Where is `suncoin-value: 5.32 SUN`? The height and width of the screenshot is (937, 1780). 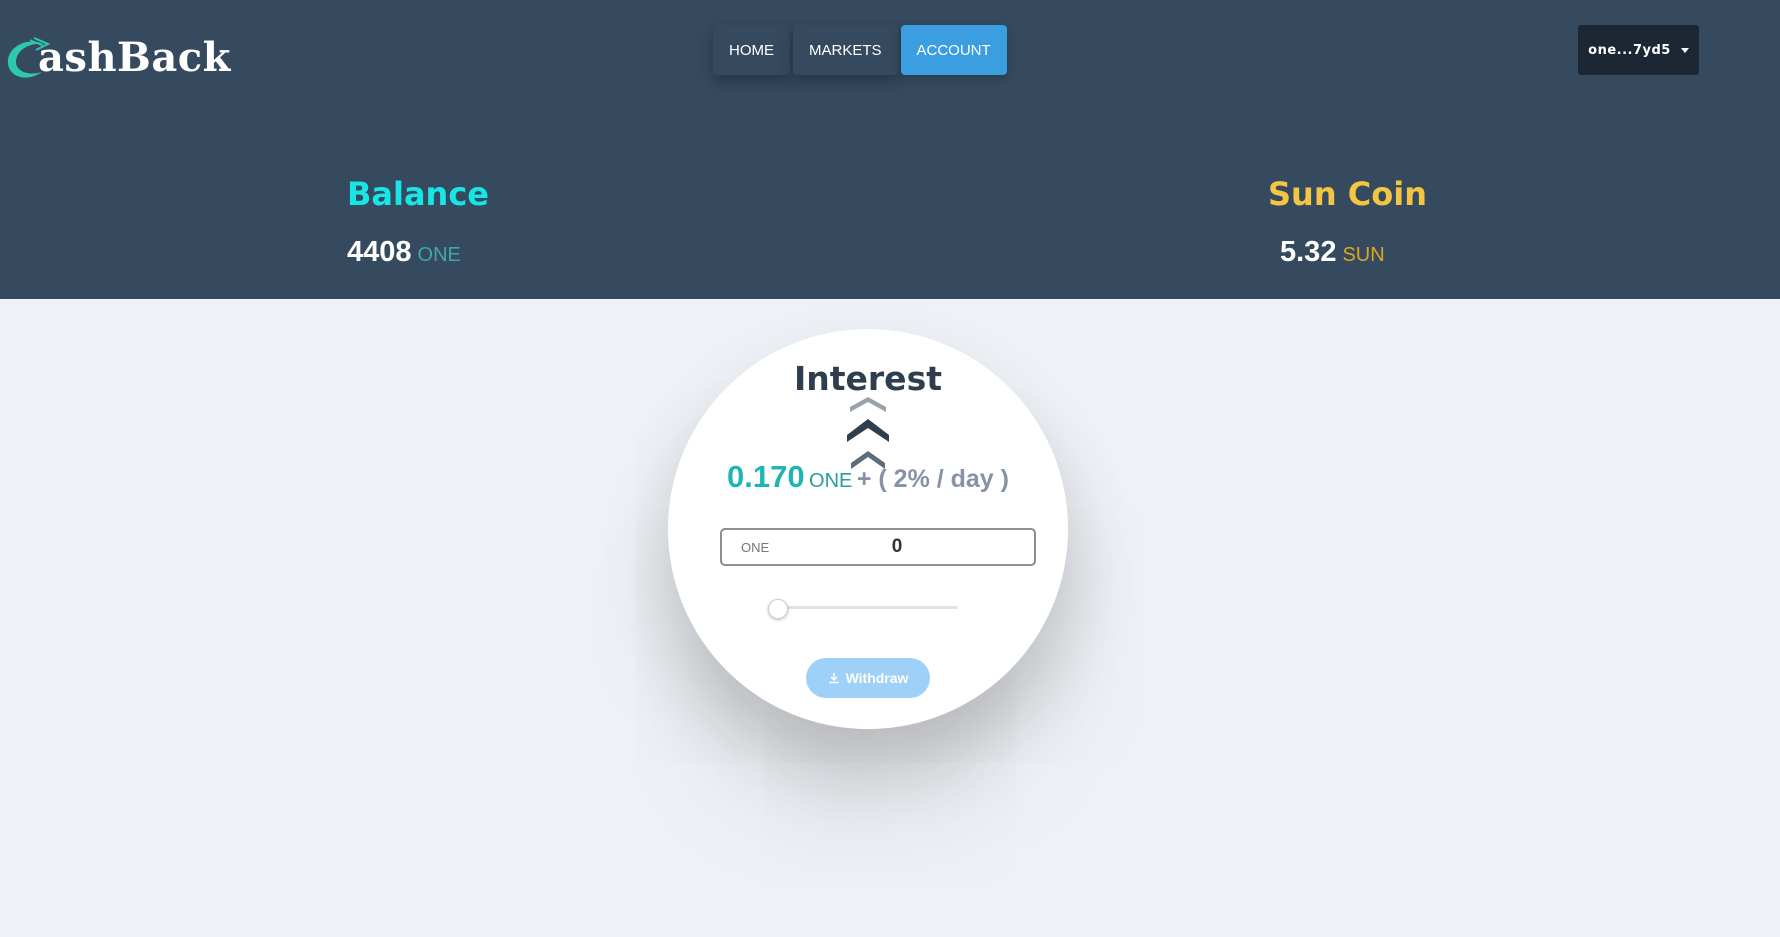 suncoin-value: 5.32 SUN is located at coordinates (1332, 252).